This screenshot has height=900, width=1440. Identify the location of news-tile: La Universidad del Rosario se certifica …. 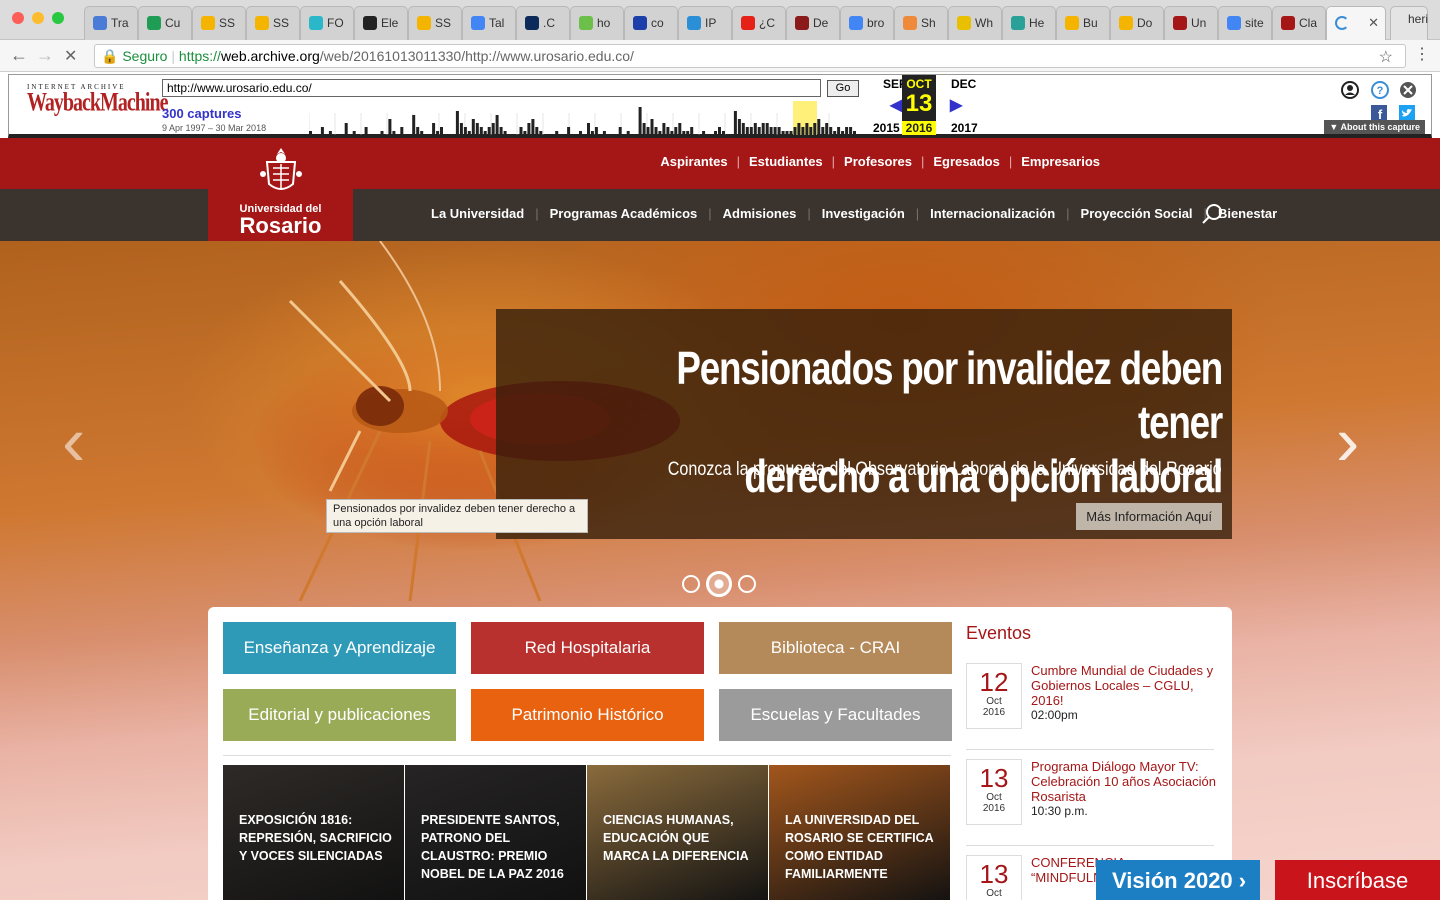
(859, 832).